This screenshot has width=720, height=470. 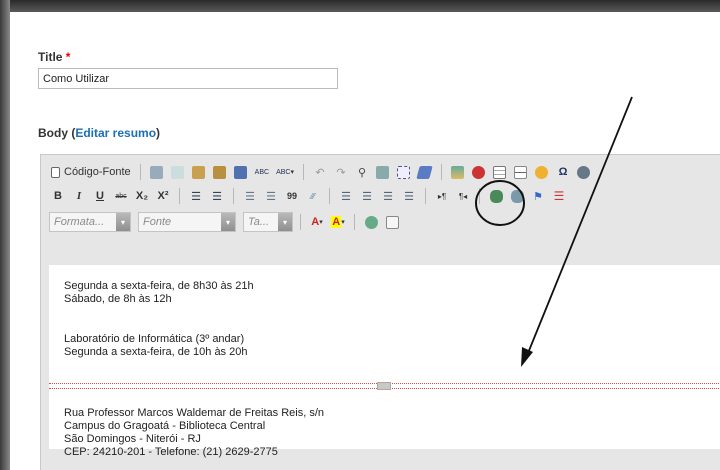 I want to click on annotation-arrow, so click(x=579, y=227).